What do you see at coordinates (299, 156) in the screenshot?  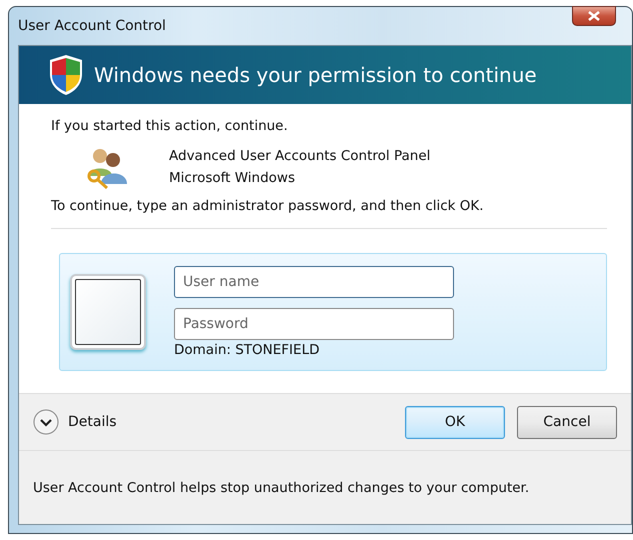 I see `program-name: Advanced User Accounts Control Panel` at bounding box center [299, 156].